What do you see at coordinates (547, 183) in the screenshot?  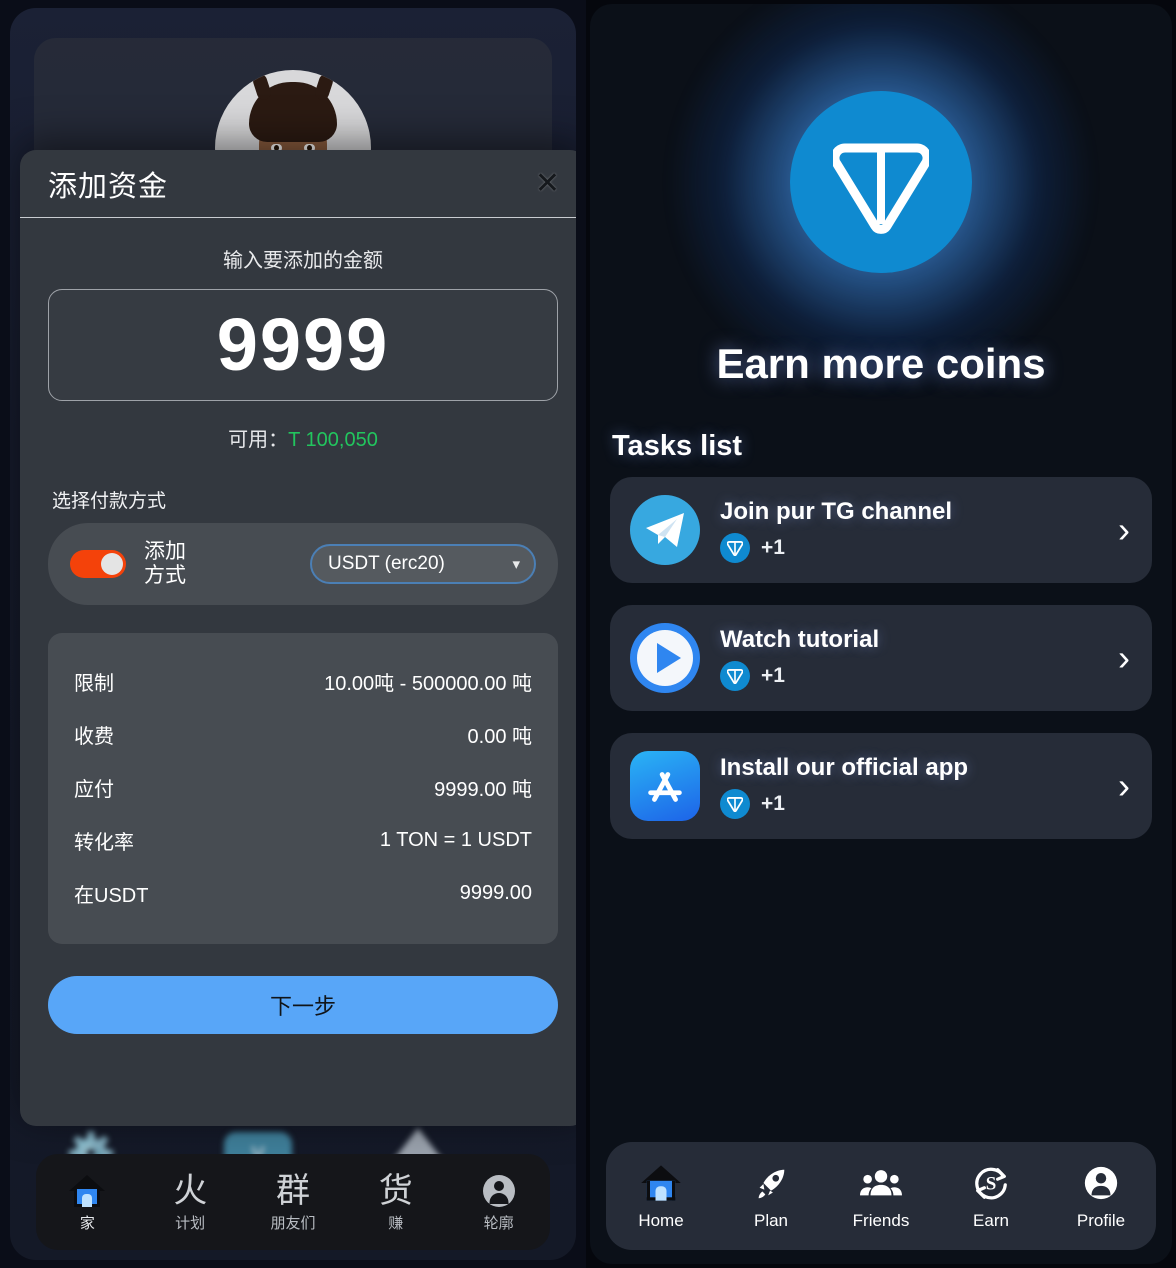 I see `close-icon: ✕` at bounding box center [547, 183].